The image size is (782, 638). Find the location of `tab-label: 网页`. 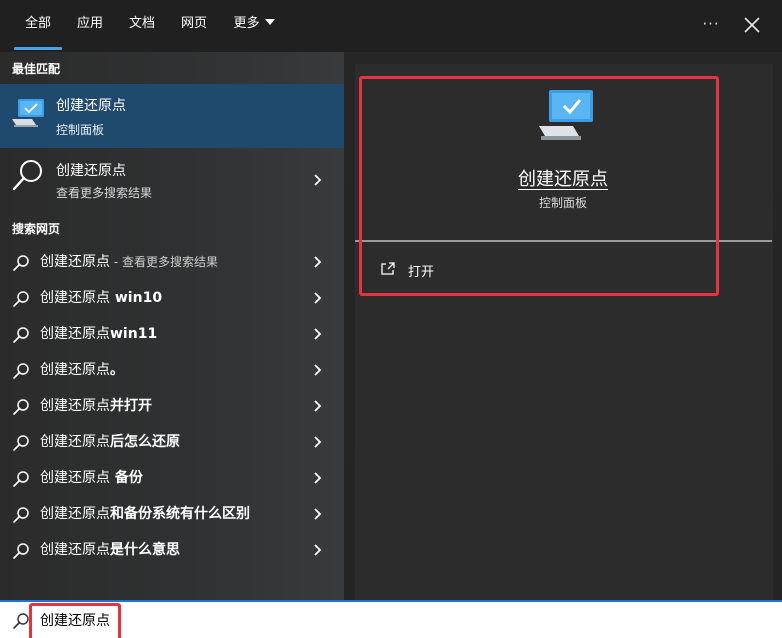

tab-label: 网页 is located at coordinates (193, 23).